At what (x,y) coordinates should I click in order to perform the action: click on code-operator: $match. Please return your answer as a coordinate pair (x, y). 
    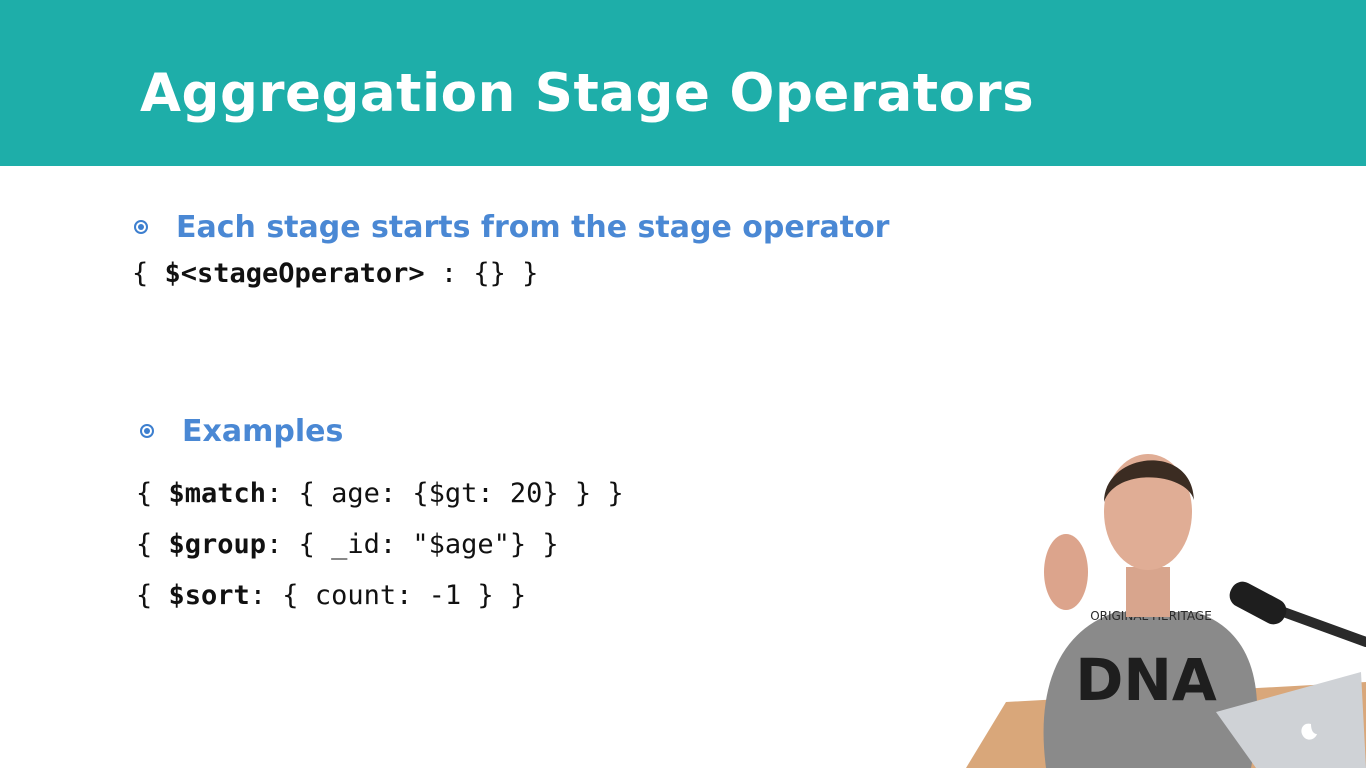
    Looking at the image, I should click on (217, 493).